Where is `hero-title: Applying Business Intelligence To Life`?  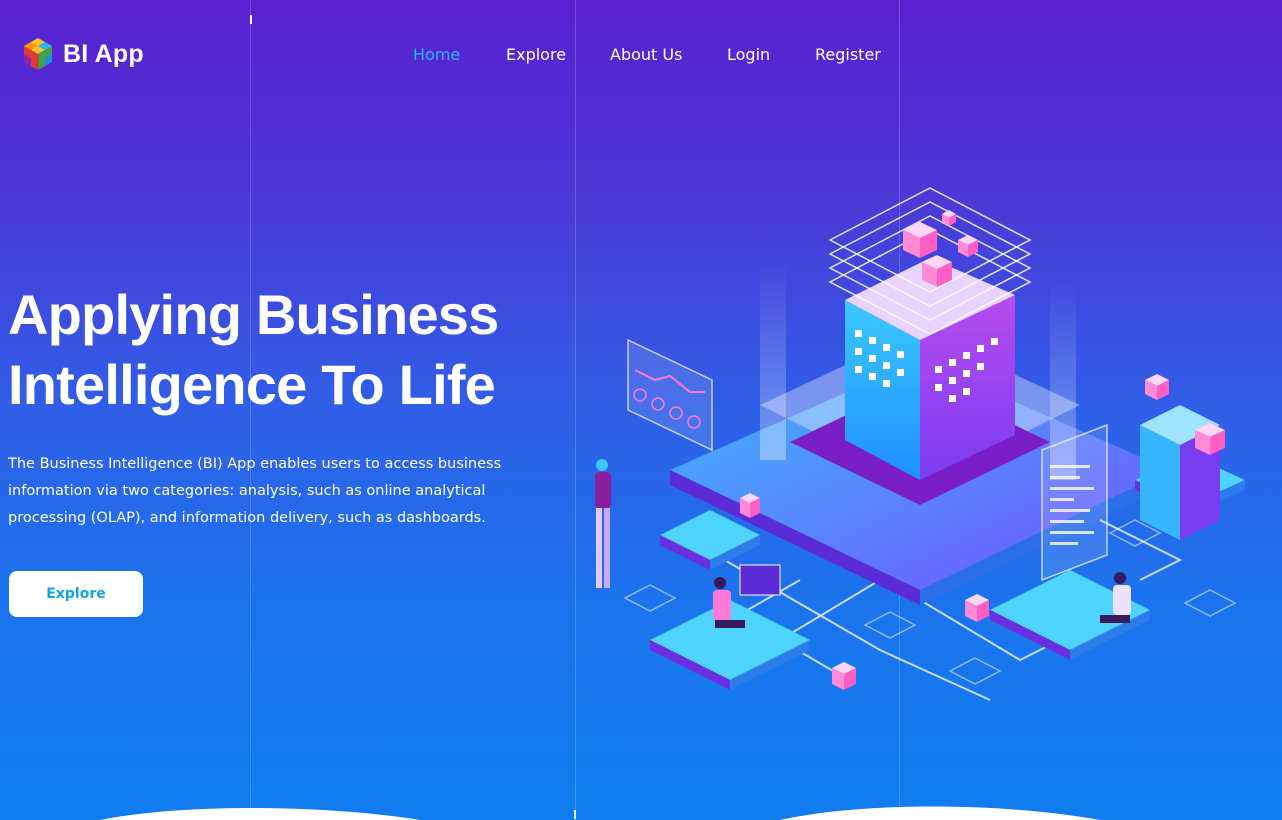
hero-title: Applying Business Intelligence To Life is located at coordinates (288, 350).